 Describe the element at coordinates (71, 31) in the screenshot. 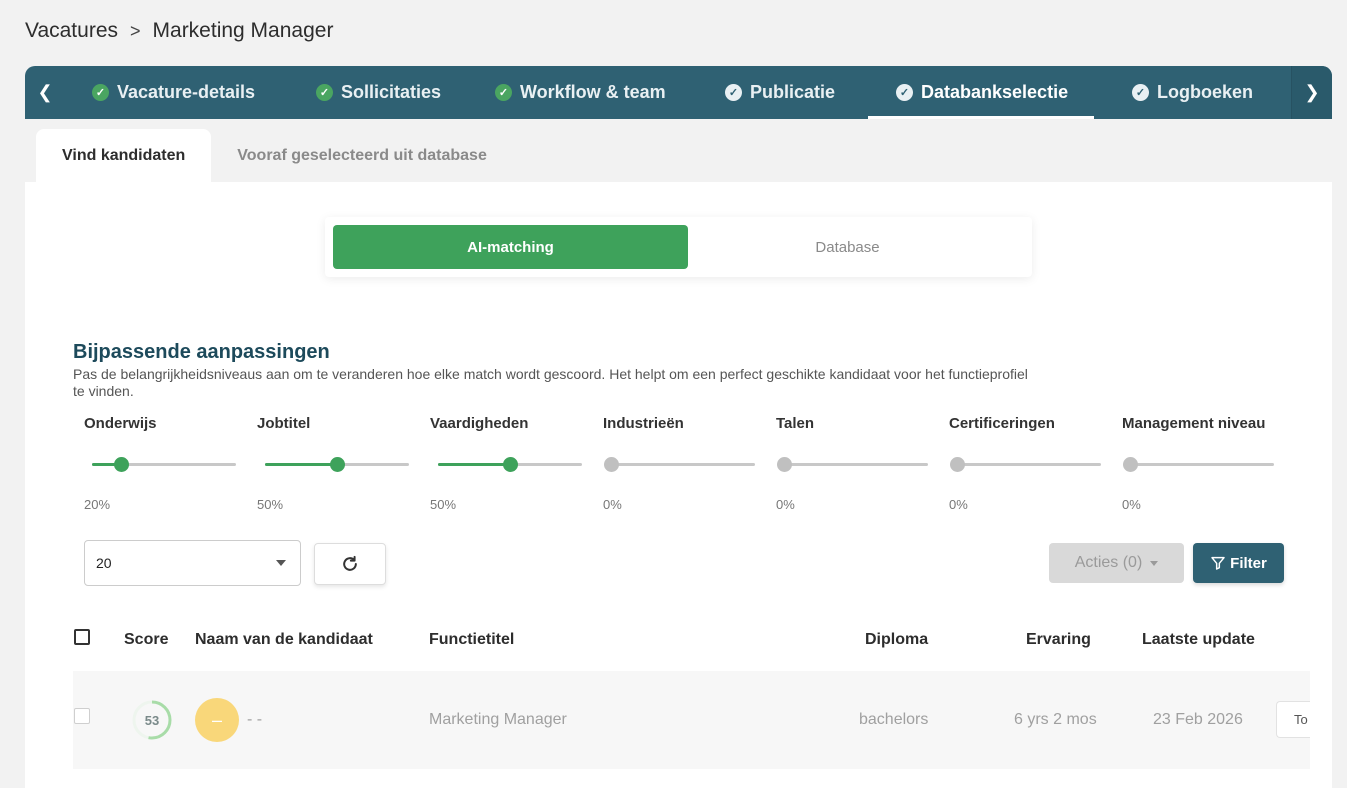

I see `breadcrumb-parent: Vacatures` at that location.